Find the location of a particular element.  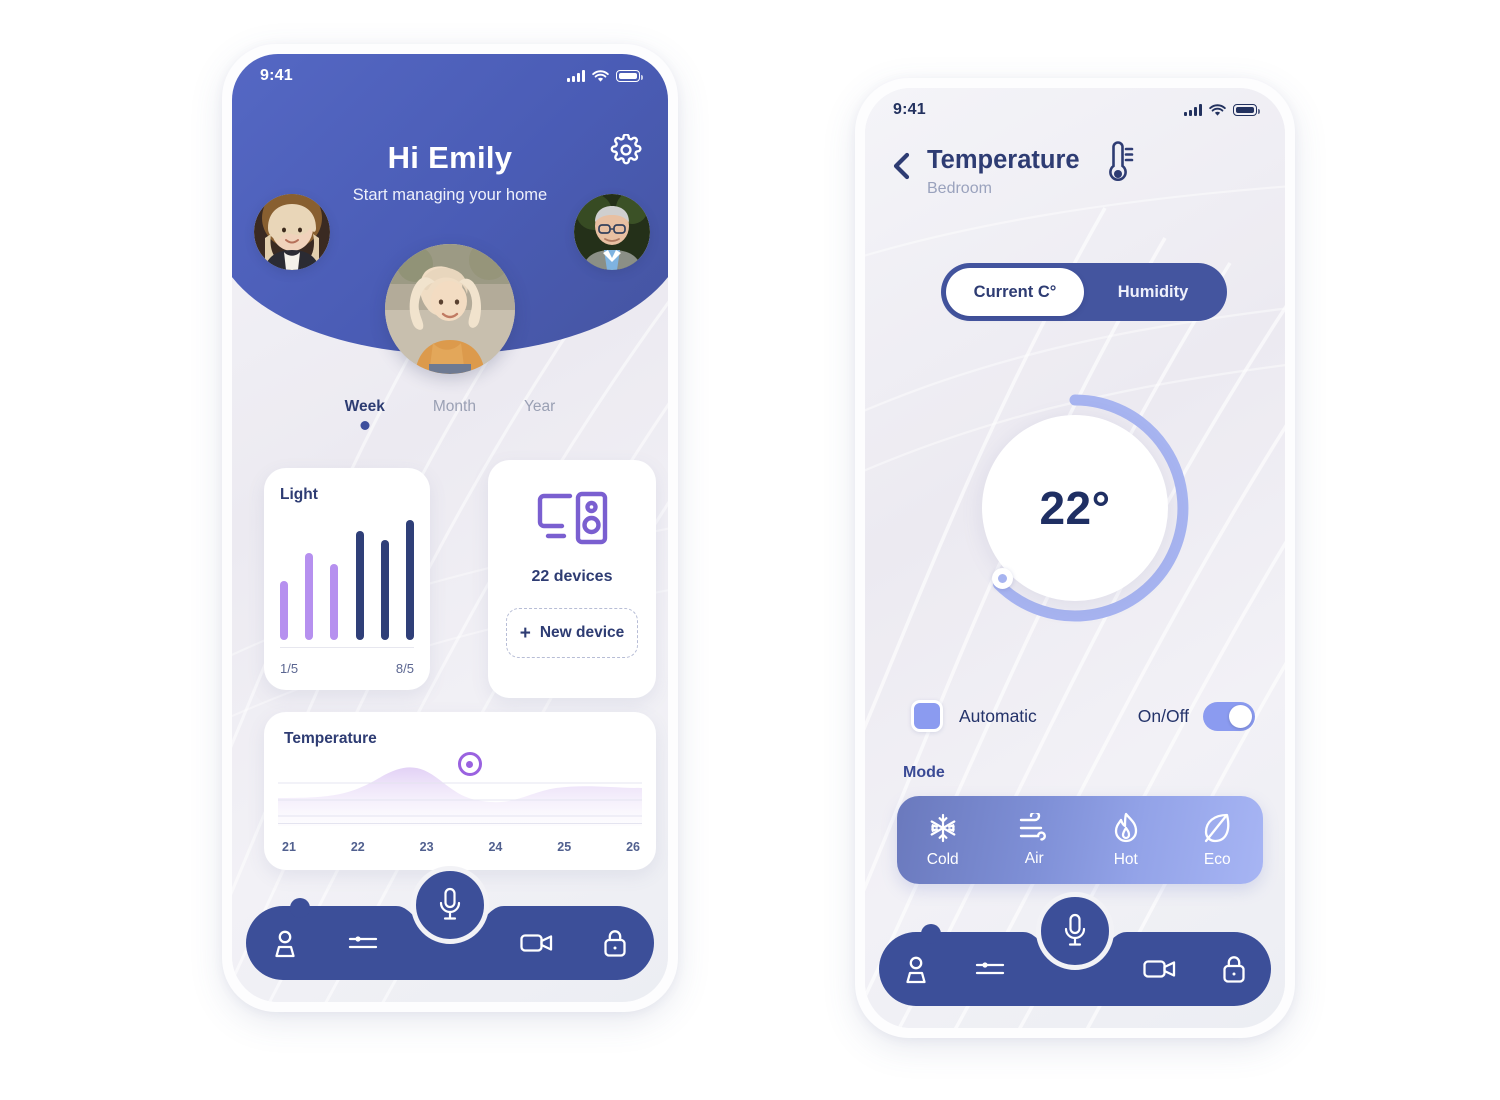

temp-axis-21: 21 is located at coordinates (289, 847).